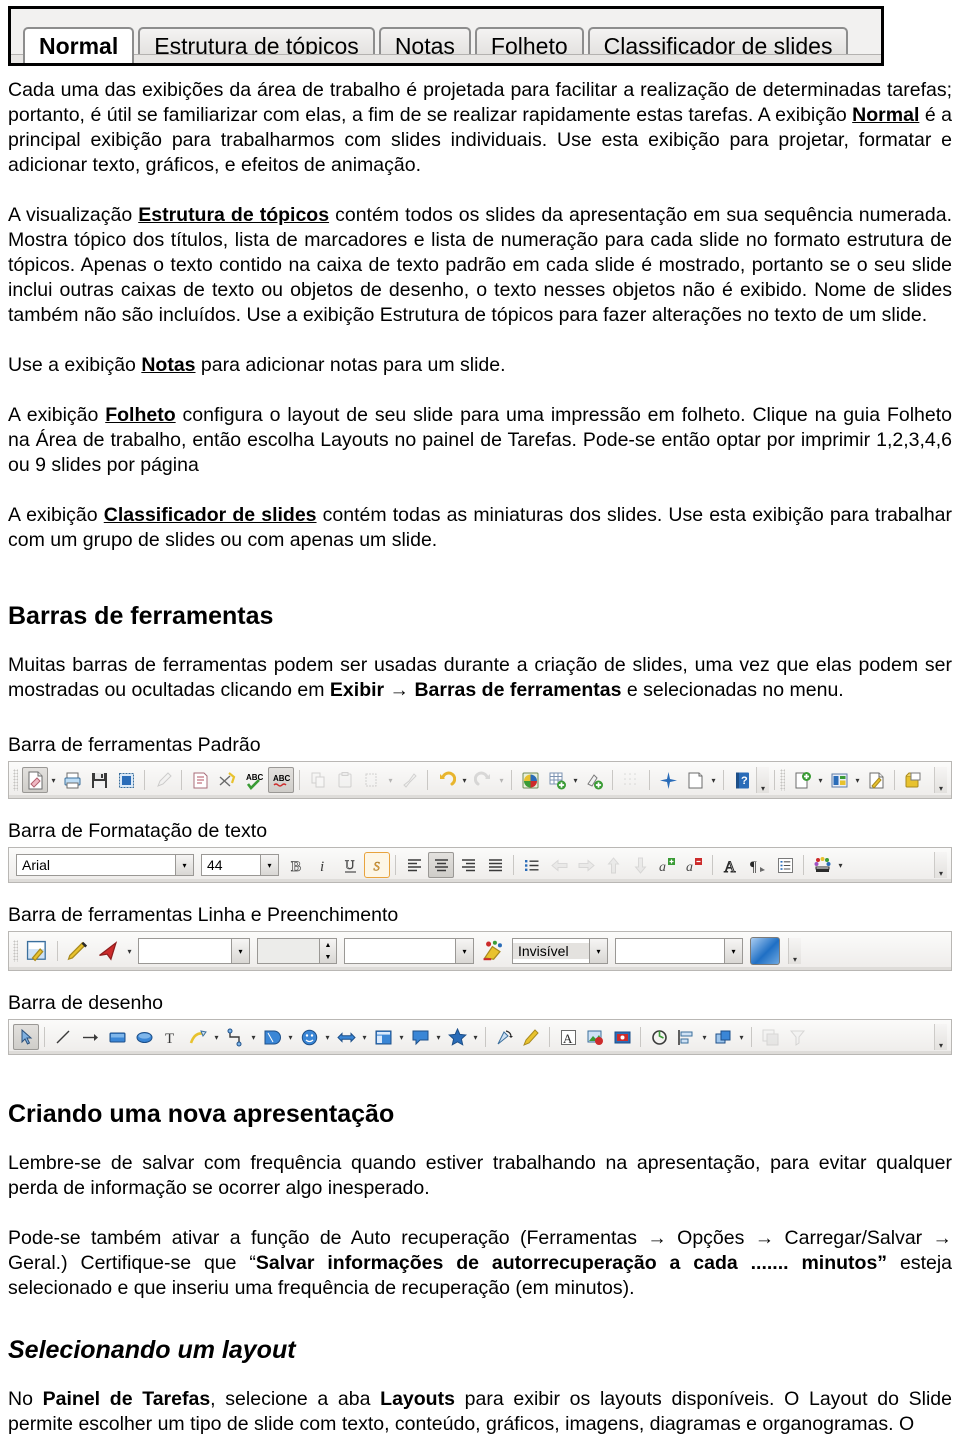 The image size is (960, 1438). Describe the element at coordinates (227, 780) in the screenshot. I see `cut-icon` at that location.